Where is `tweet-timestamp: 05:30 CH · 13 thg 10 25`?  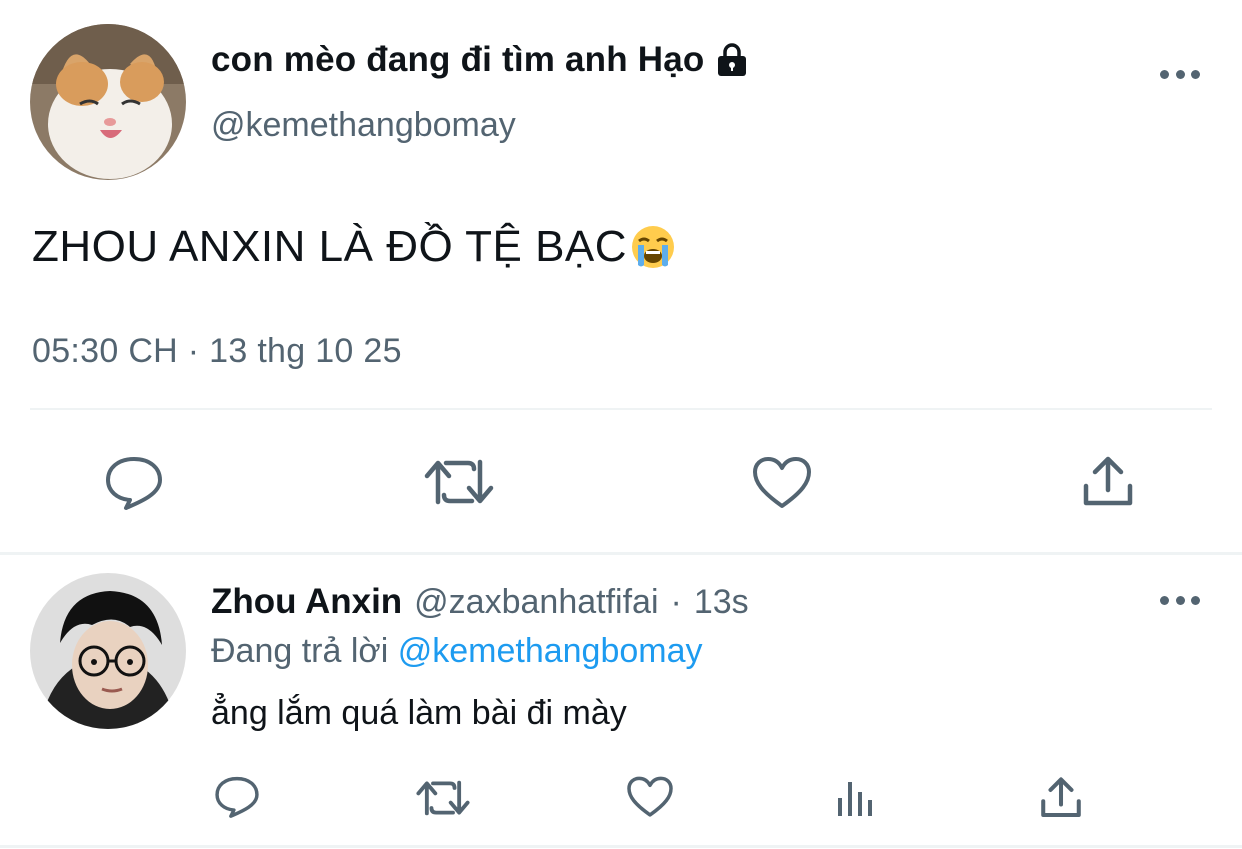 tweet-timestamp: 05:30 CH · 13 thg 10 25 is located at coordinates (217, 351).